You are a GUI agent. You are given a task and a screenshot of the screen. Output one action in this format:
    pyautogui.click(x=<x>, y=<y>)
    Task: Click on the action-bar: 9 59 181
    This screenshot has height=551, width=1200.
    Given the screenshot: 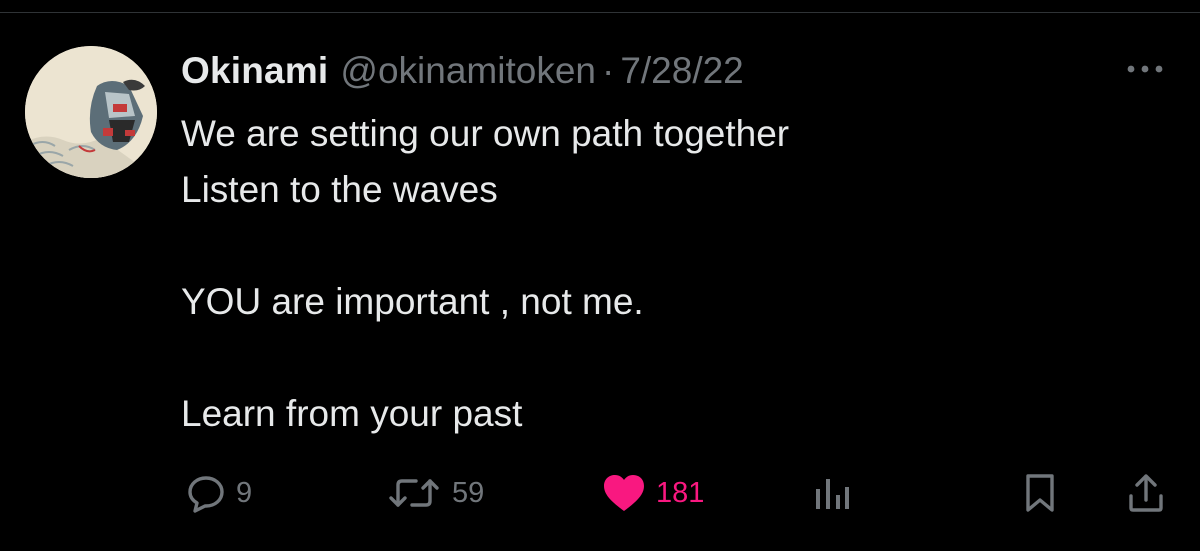 What is the action you would take?
    pyautogui.click(x=600, y=493)
    